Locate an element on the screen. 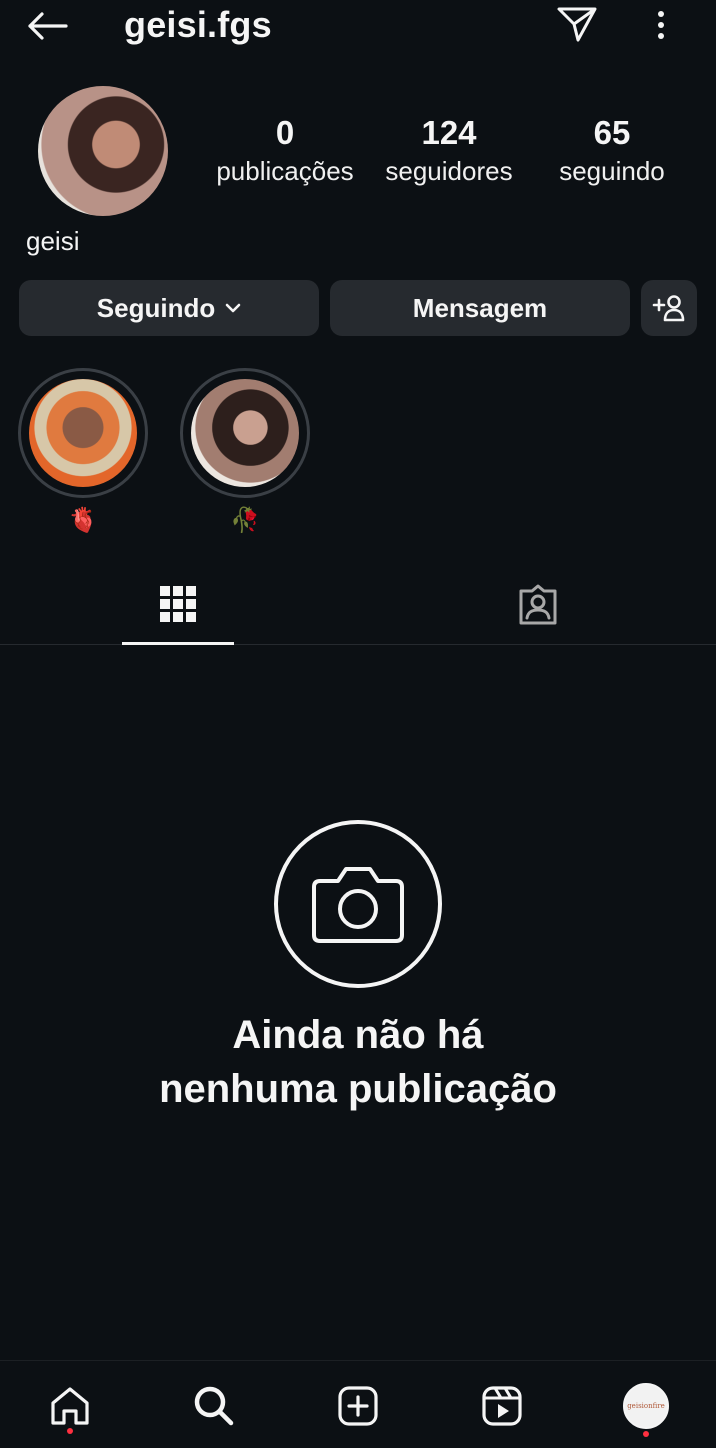 This screenshot has width=716, height=1448. profile-avatar is located at coordinates (103, 151).